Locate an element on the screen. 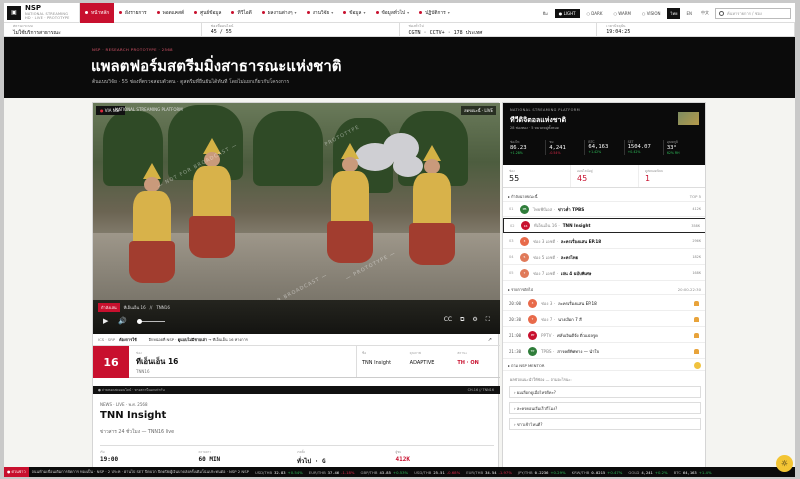  nav-item: ผลงานต่างๆ ▾ is located at coordinates (279, 13).